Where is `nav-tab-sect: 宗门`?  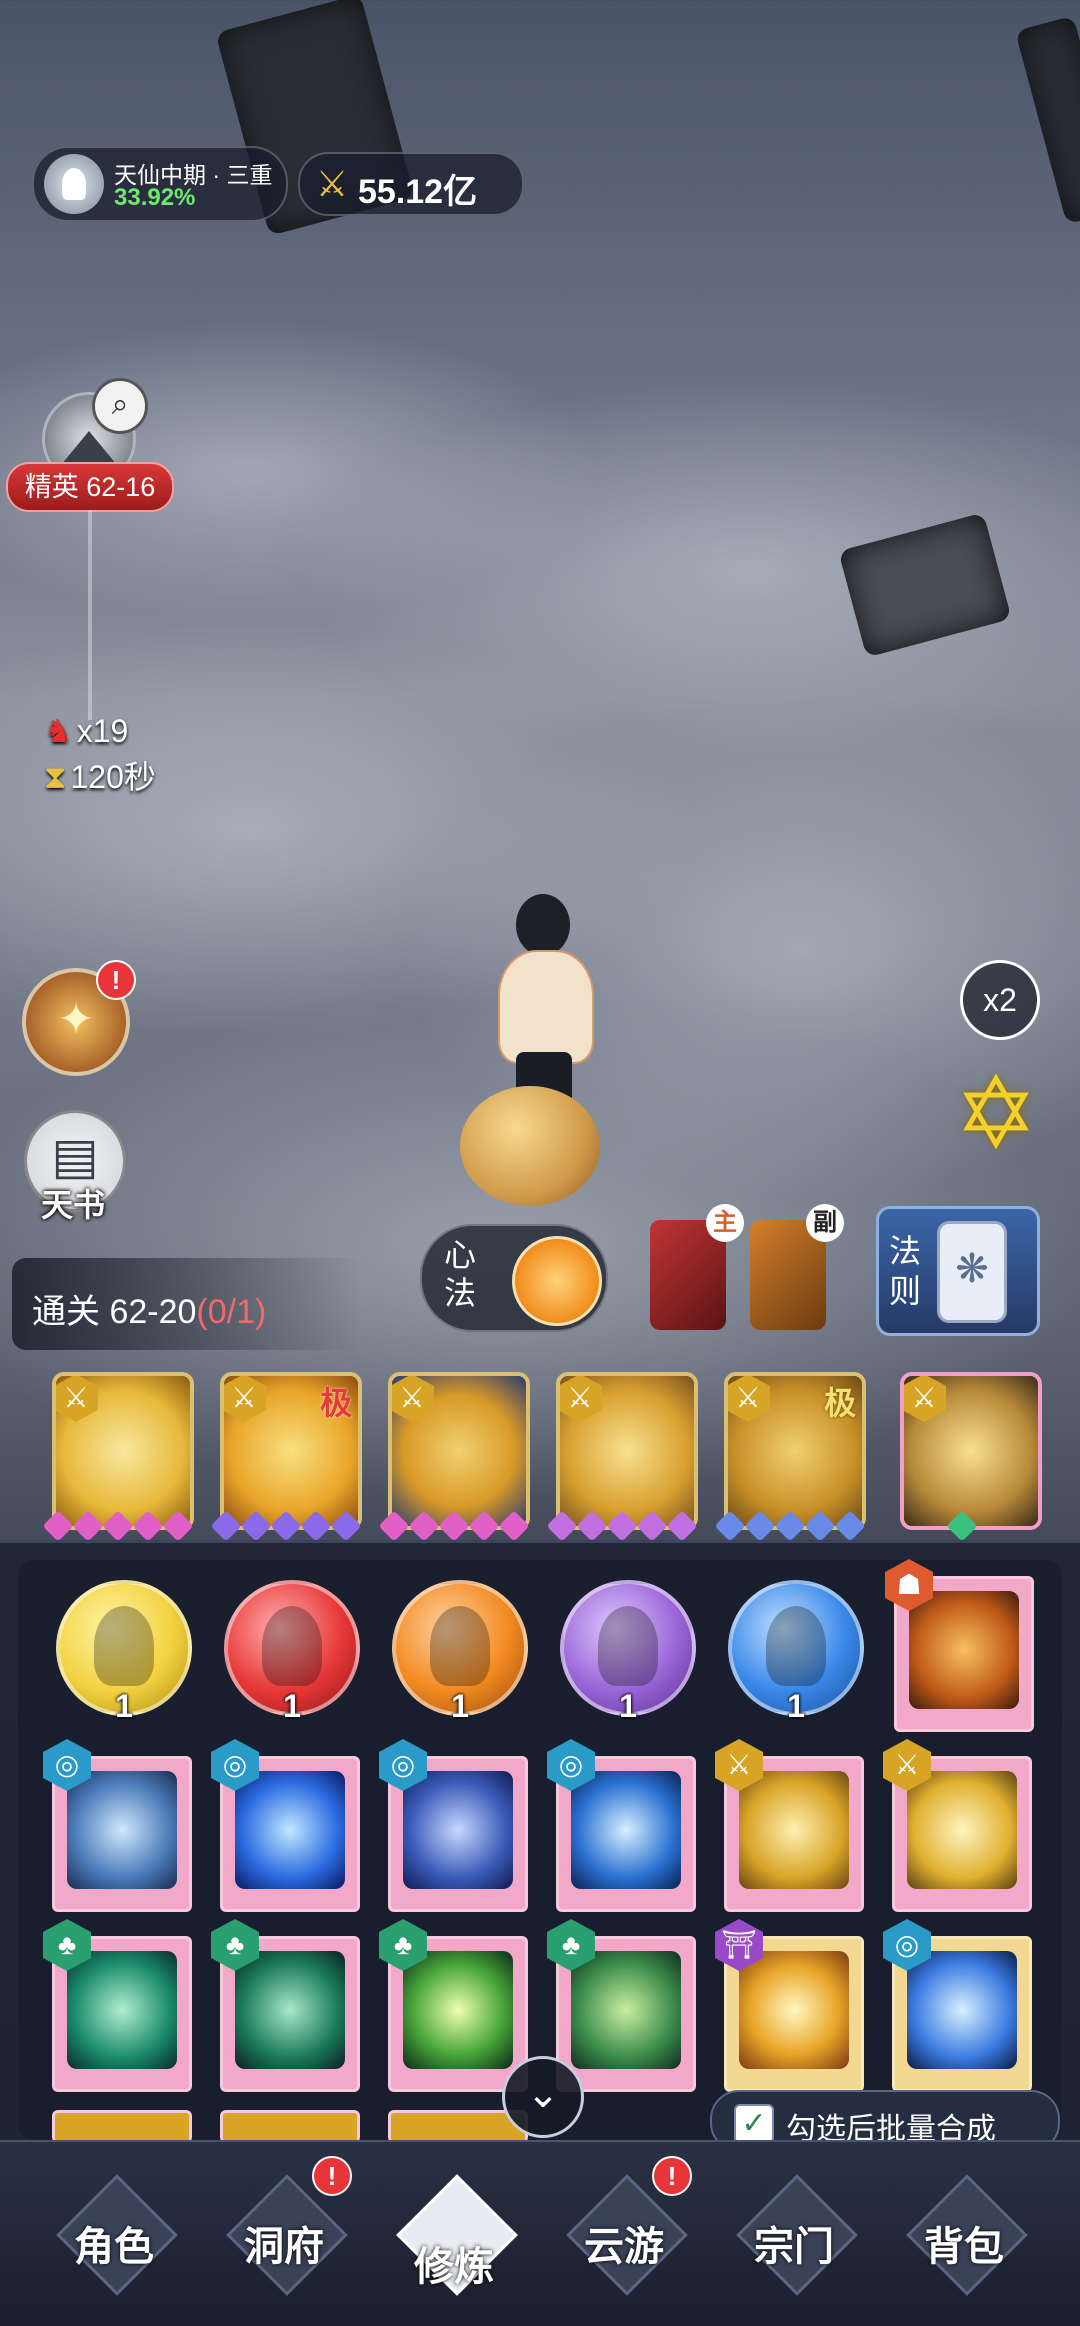
nav-tab-sect: 宗门 is located at coordinates (794, 2240).